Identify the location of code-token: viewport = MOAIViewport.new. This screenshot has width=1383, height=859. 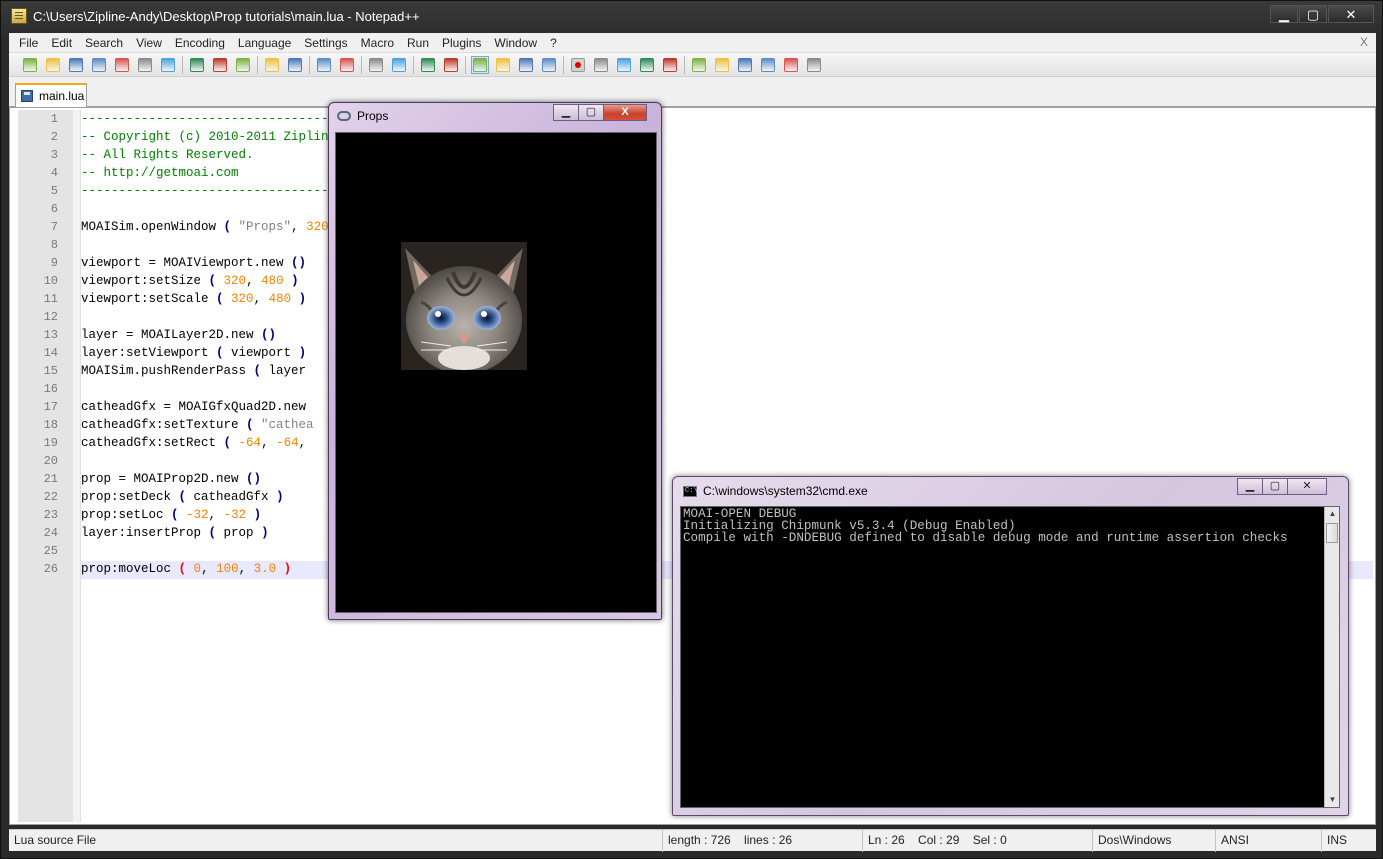
(186, 263).